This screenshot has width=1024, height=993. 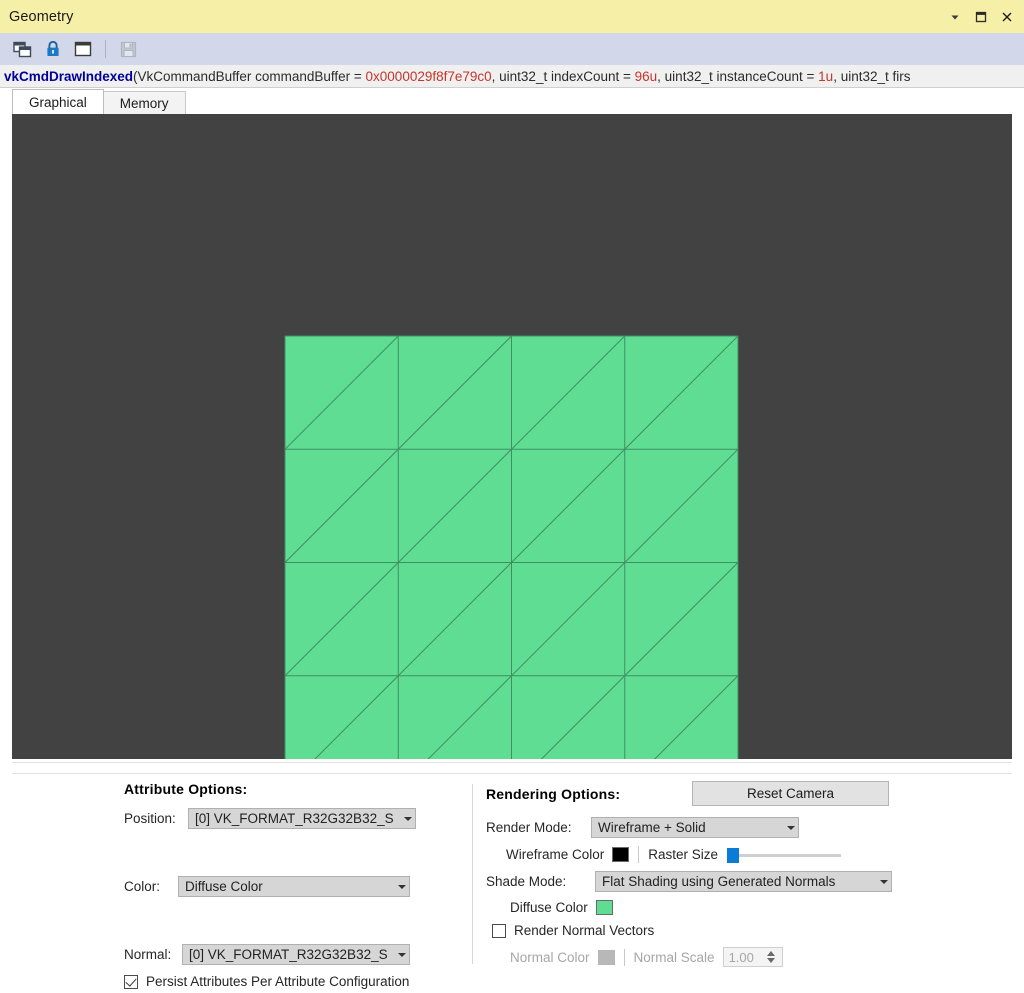 What do you see at coordinates (733, 855) in the screenshot?
I see `raster-size-handle` at bounding box center [733, 855].